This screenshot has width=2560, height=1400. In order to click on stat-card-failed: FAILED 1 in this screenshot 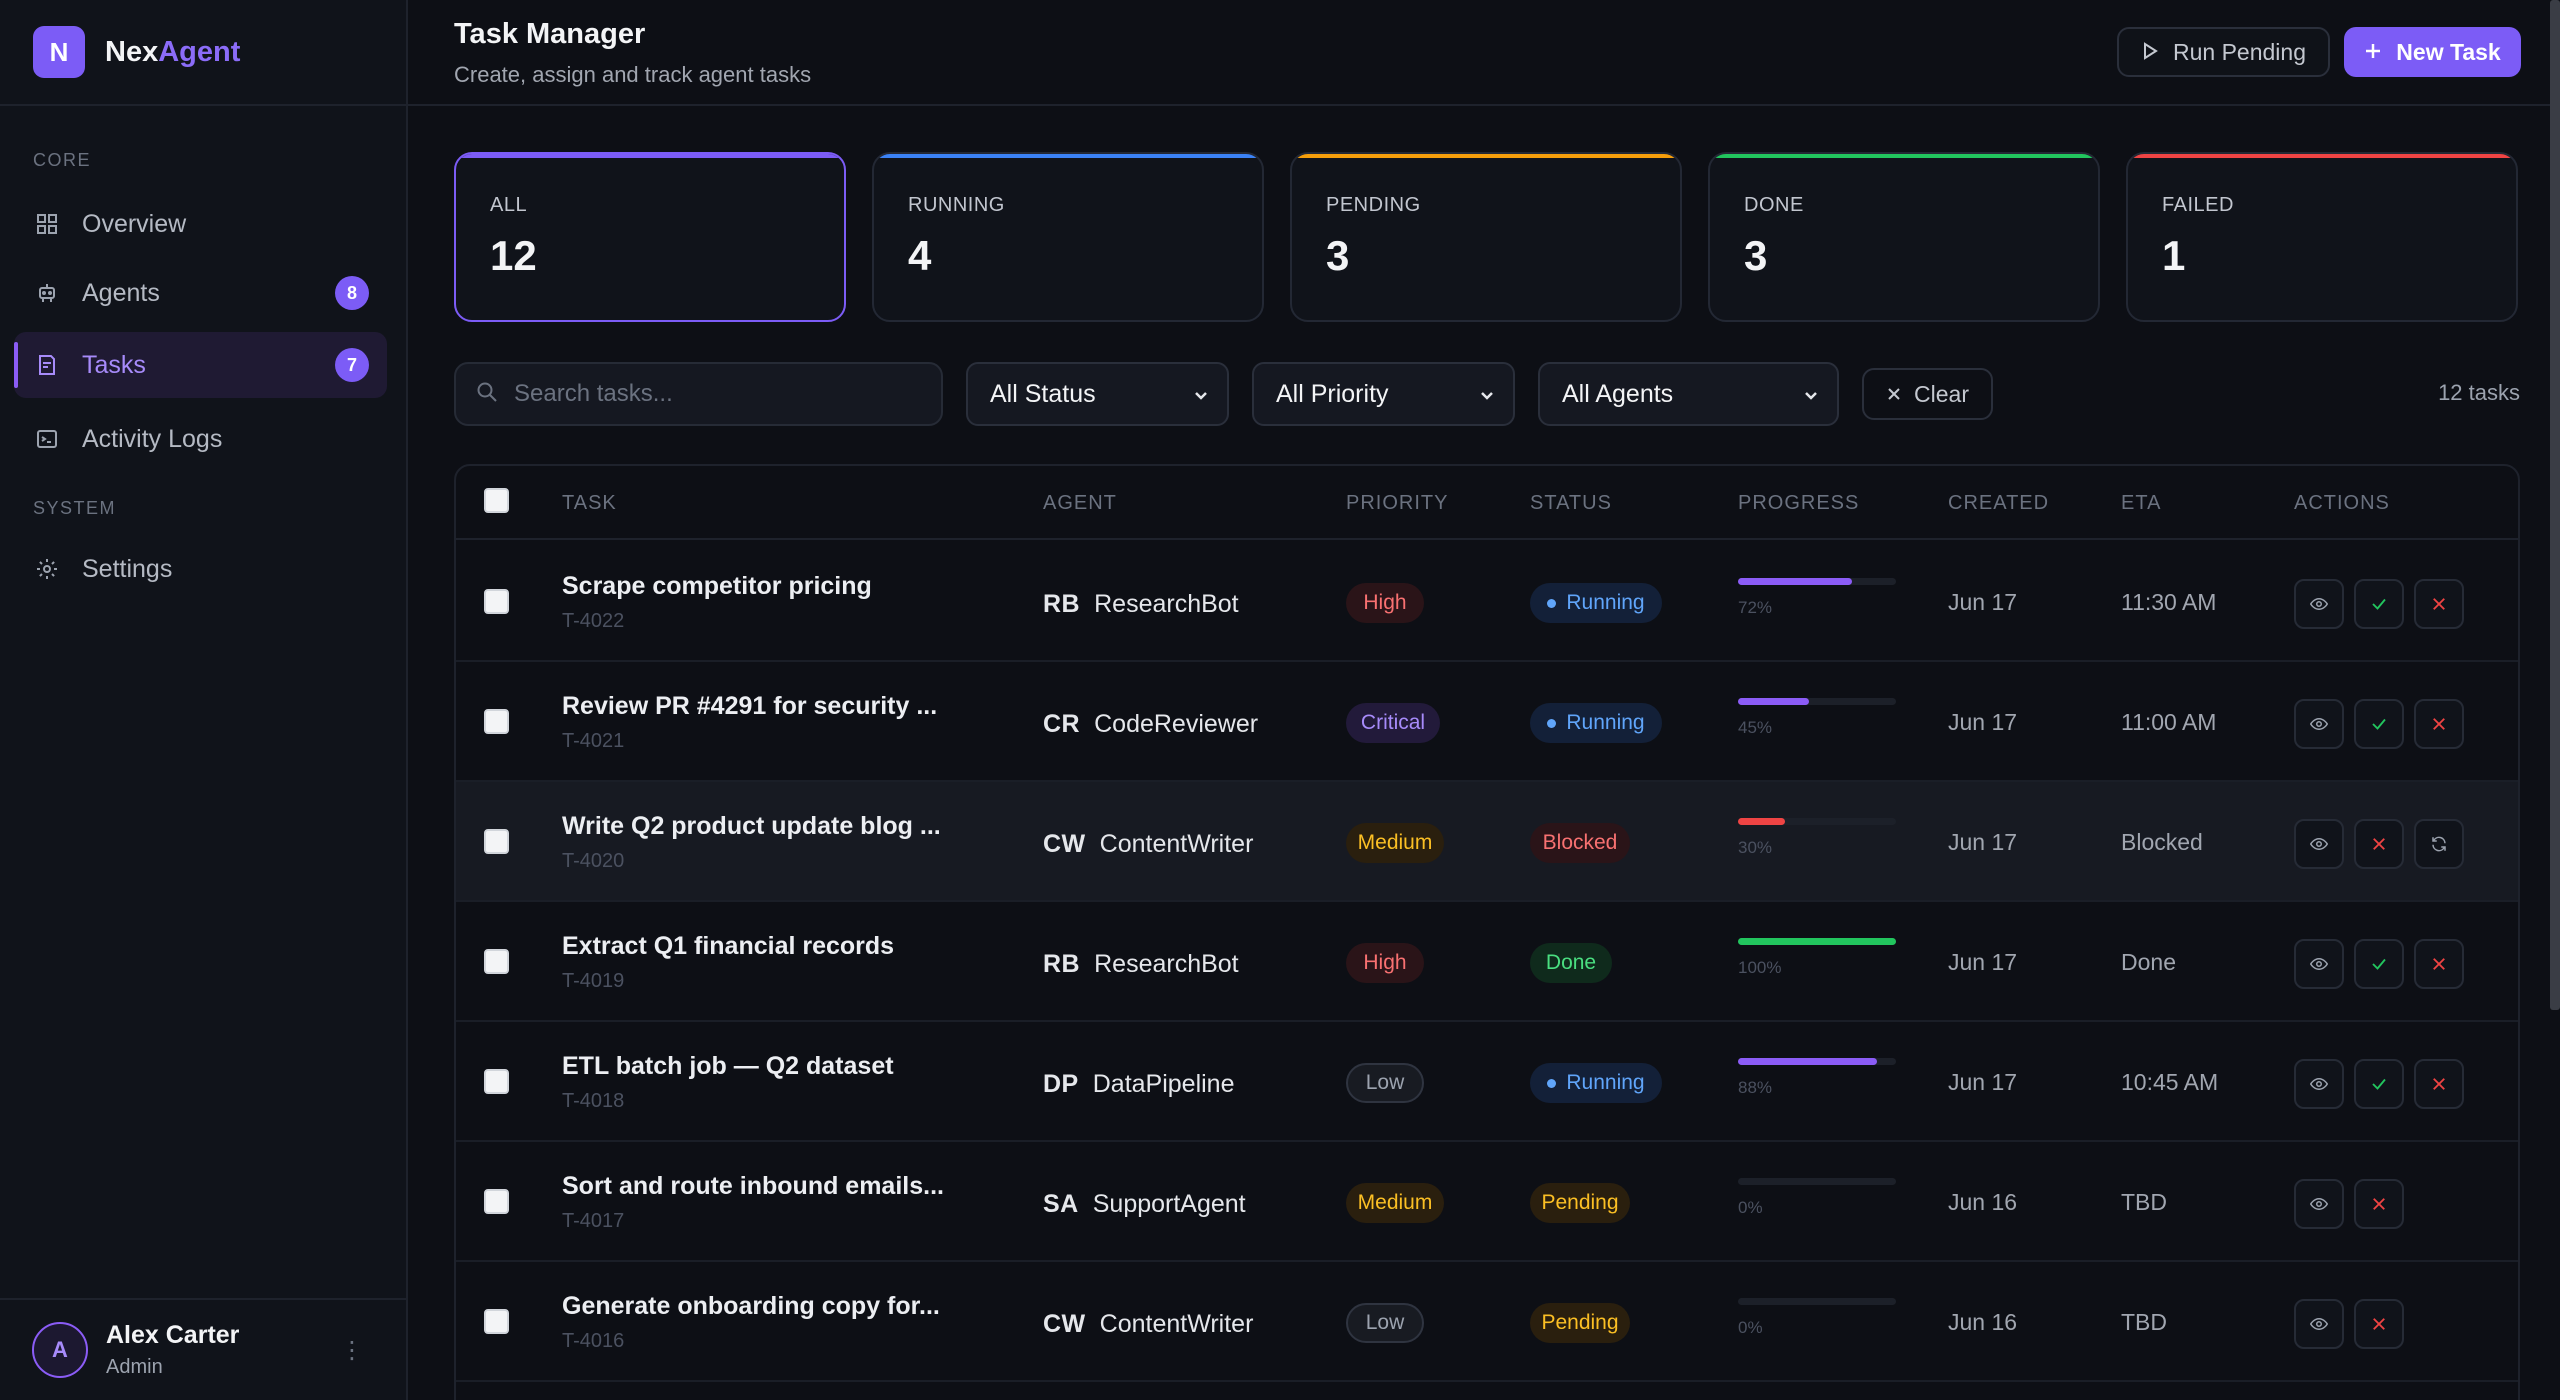, I will do `click(2322, 237)`.